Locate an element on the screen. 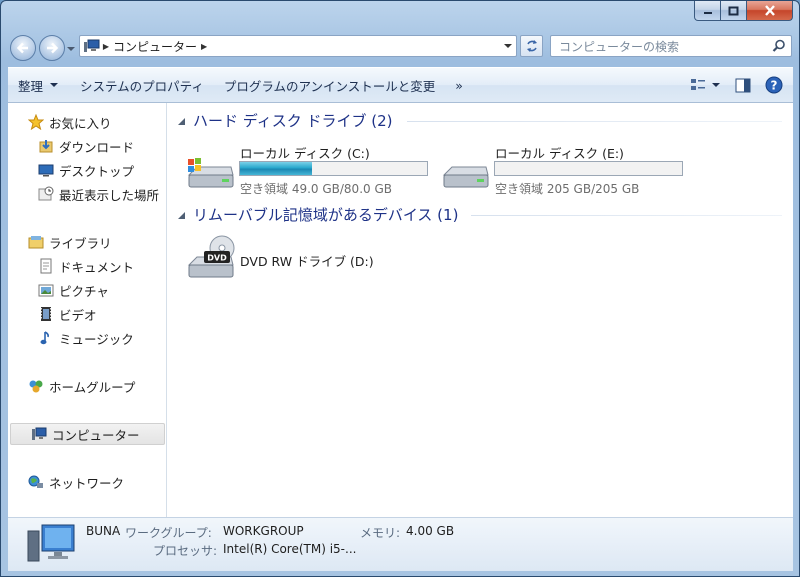 This screenshot has width=800, height=577. dvd-drive-icon: DVD is located at coordinates (211, 256).